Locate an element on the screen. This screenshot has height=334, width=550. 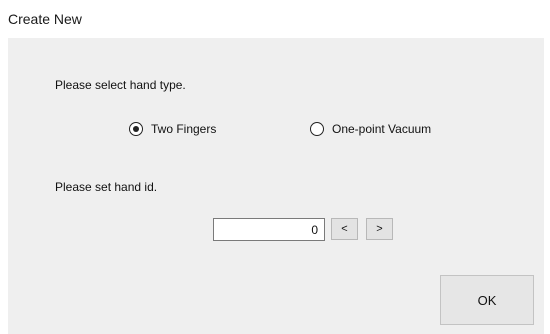
hand-id-next-button: > is located at coordinates (379, 229).